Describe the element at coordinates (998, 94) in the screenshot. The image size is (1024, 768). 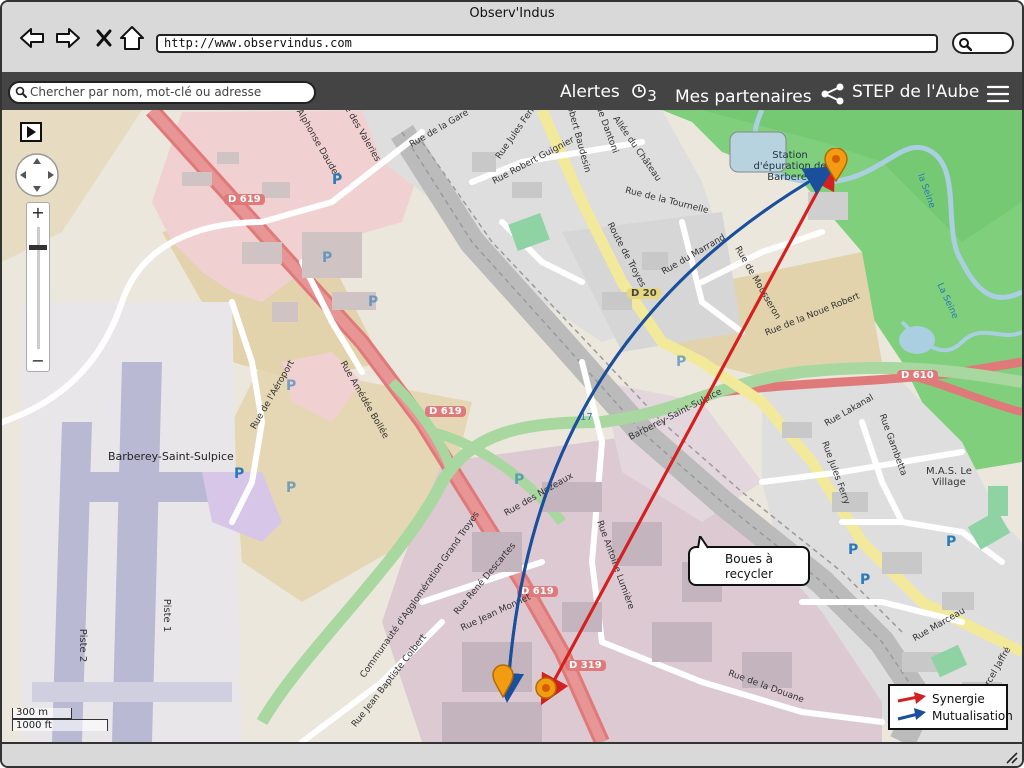
I see `hamburger-menu-icon` at that location.